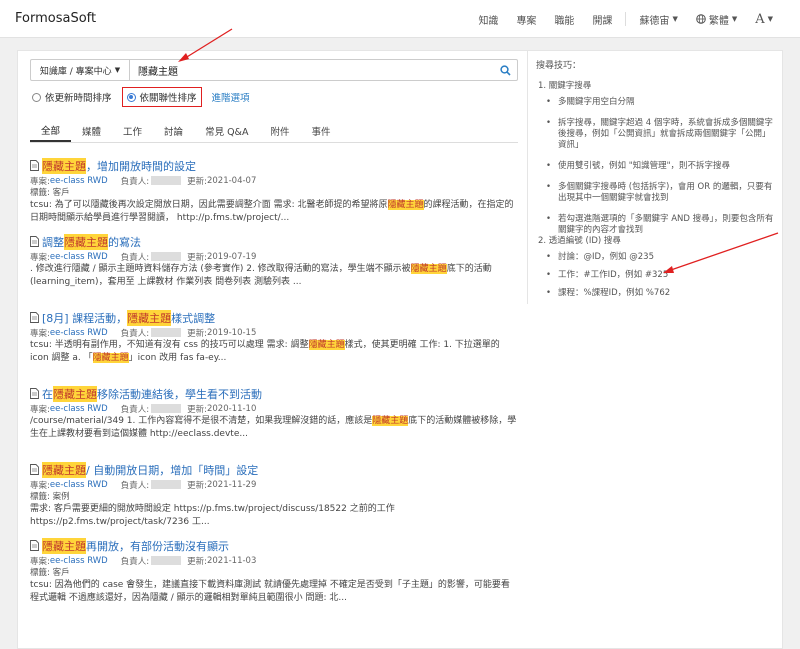 This screenshot has width=800, height=649. What do you see at coordinates (626, 19) in the screenshot?
I see `nav-divider` at bounding box center [626, 19].